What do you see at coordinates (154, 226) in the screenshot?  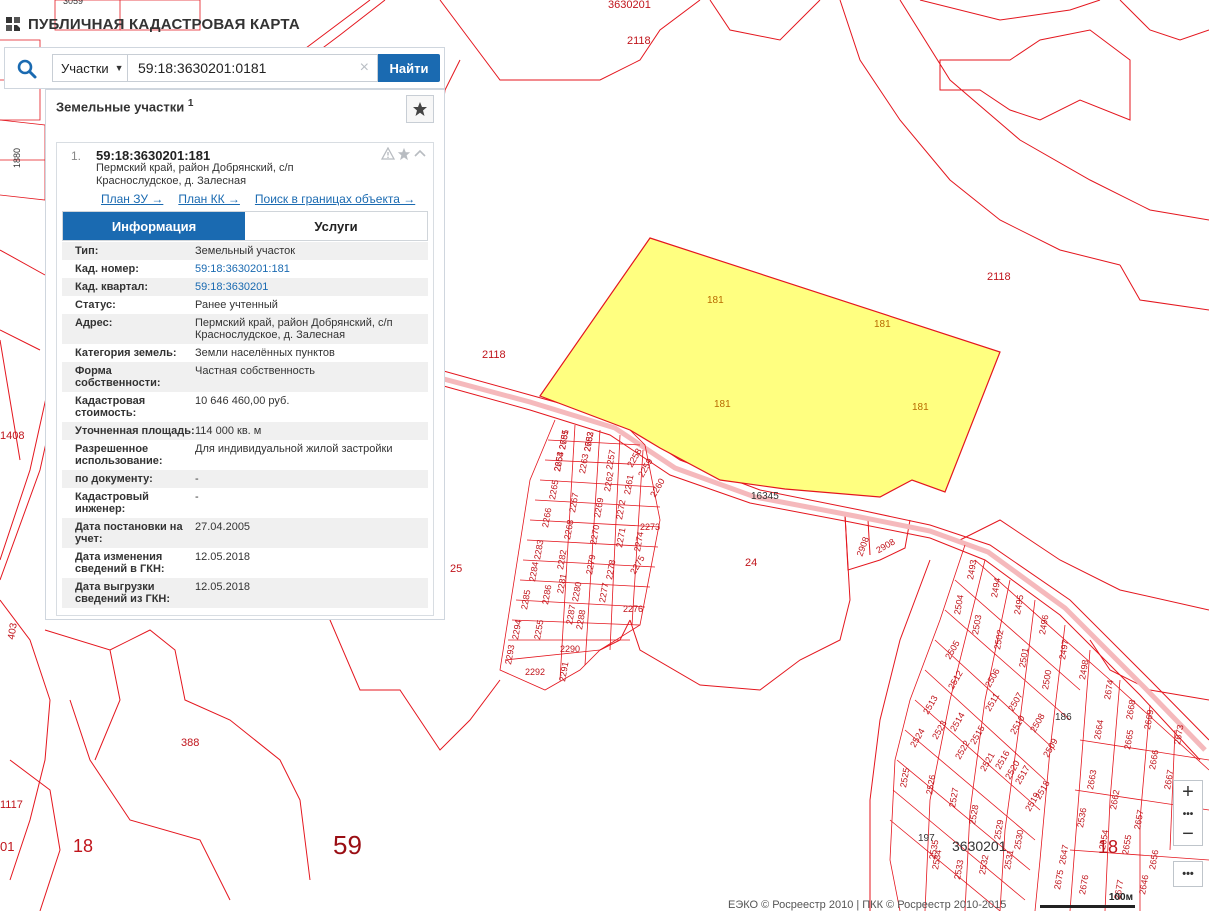 I see `tab-information: Информация` at bounding box center [154, 226].